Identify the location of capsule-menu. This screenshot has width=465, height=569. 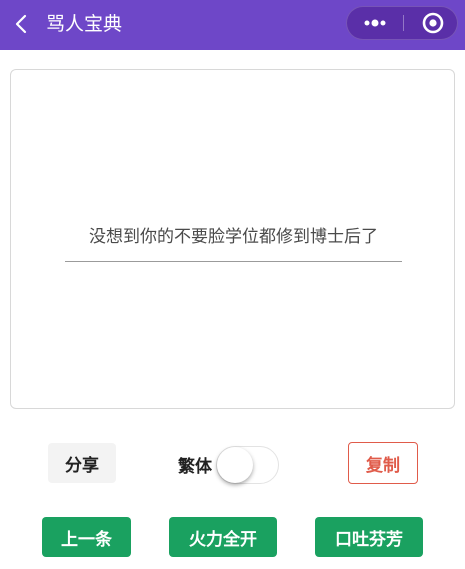
(402, 23).